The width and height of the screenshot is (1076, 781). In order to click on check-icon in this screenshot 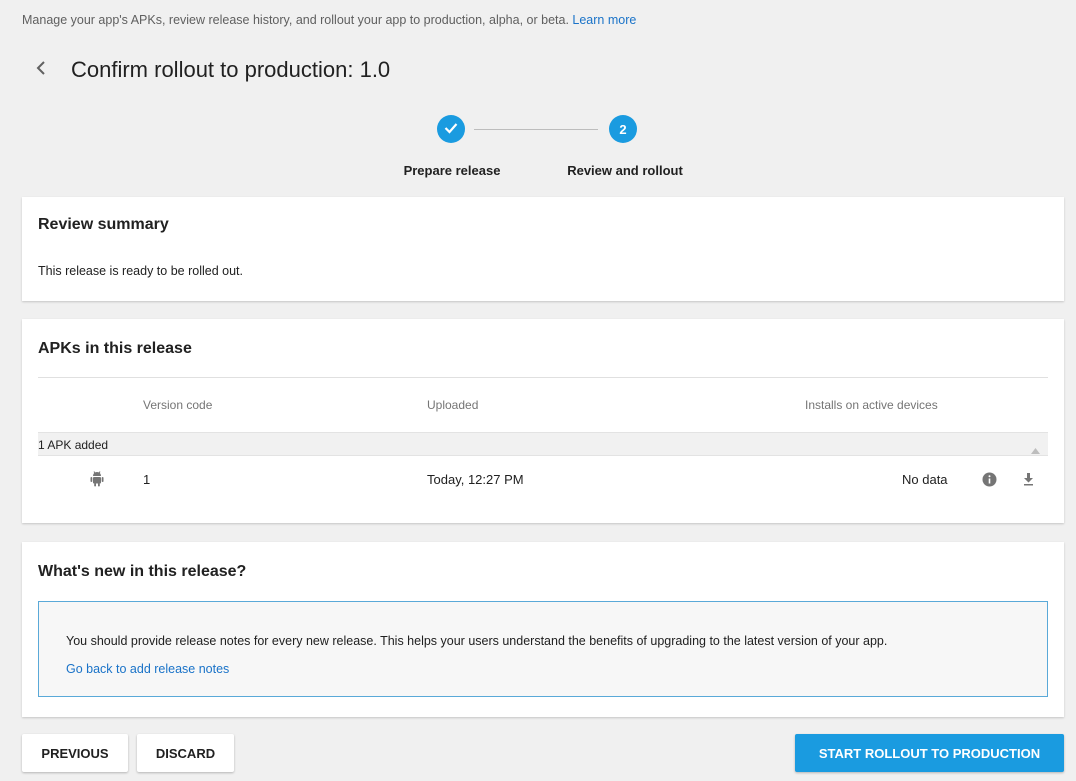, I will do `click(451, 129)`.